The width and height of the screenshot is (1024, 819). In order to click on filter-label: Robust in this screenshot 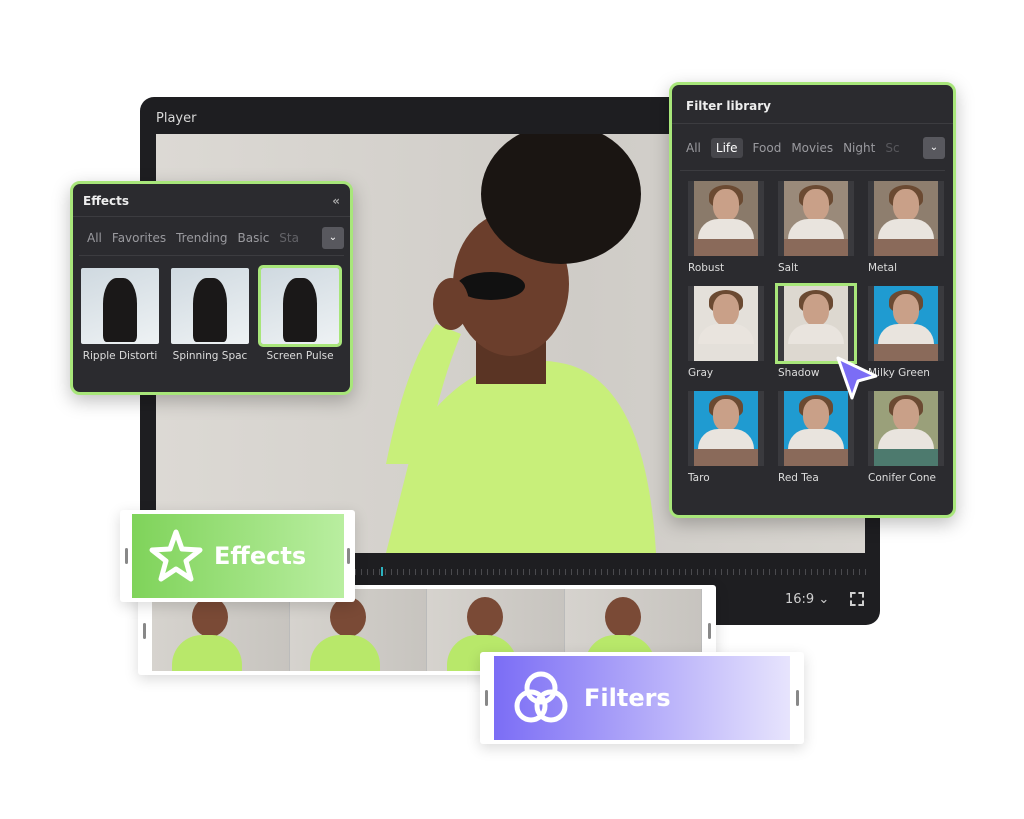, I will do `click(706, 268)`.